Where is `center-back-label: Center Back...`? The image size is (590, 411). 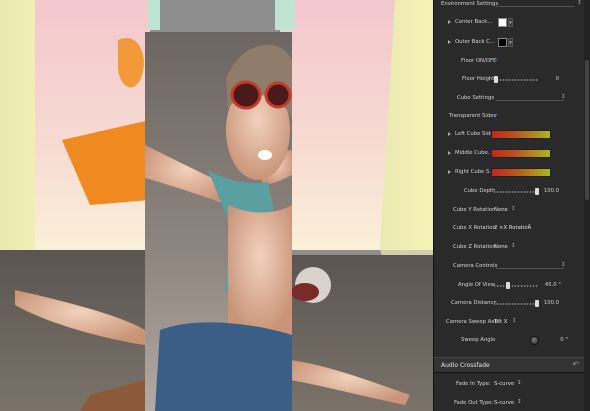 center-back-label: Center Back... is located at coordinates (474, 22).